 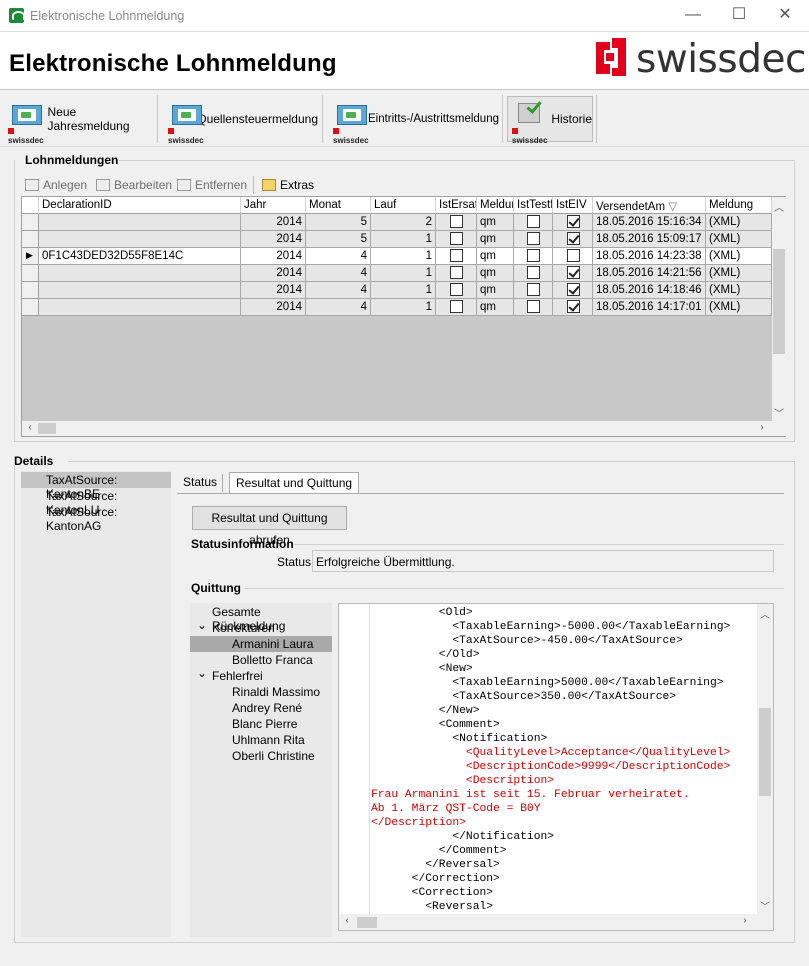 What do you see at coordinates (533, 205) in the screenshot?
I see `column-header: IstTestfa` at bounding box center [533, 205].